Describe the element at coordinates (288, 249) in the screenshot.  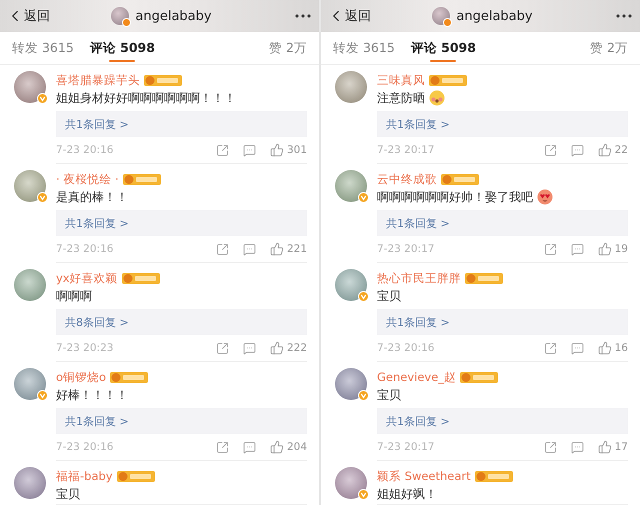
I see `like-button: 221` at that location.